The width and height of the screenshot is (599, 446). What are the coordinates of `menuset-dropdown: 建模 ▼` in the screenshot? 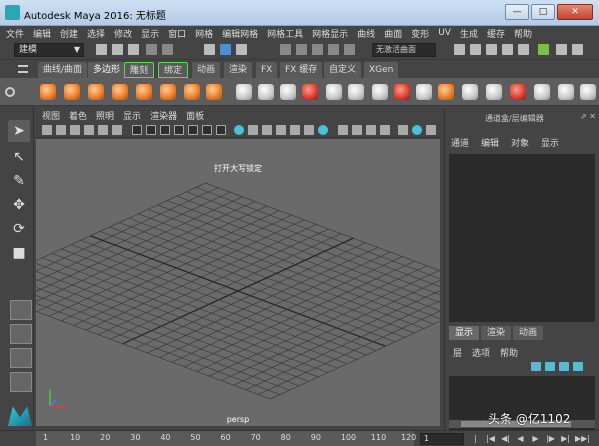 It's located at (49, 50).